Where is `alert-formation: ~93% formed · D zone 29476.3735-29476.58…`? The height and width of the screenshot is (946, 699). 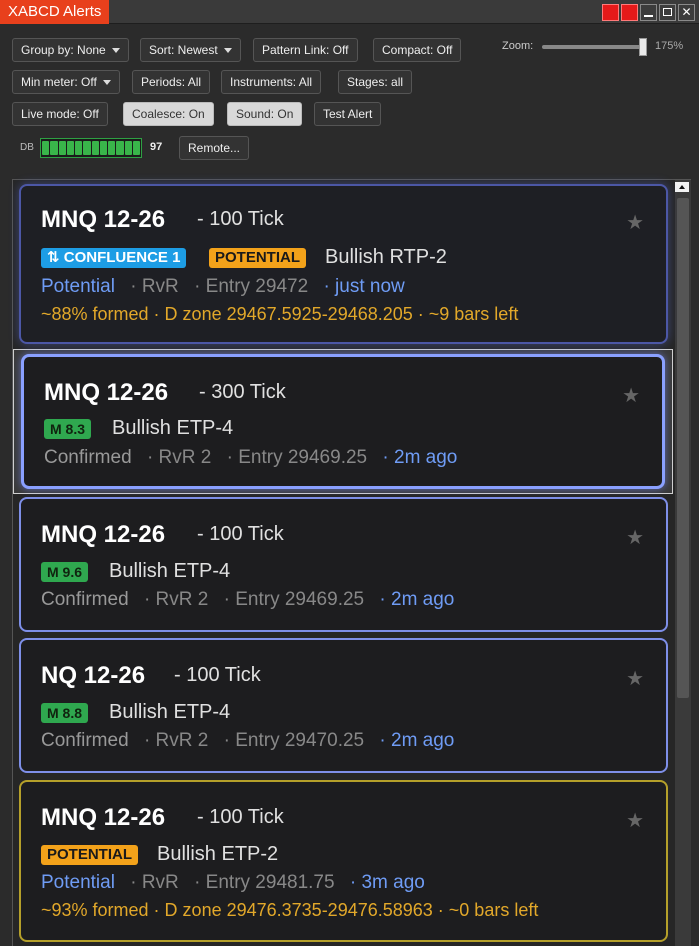
alert-formation: ~93% formed · D zone 29476.3735-29476.58… is located at coordinates (290, 910).